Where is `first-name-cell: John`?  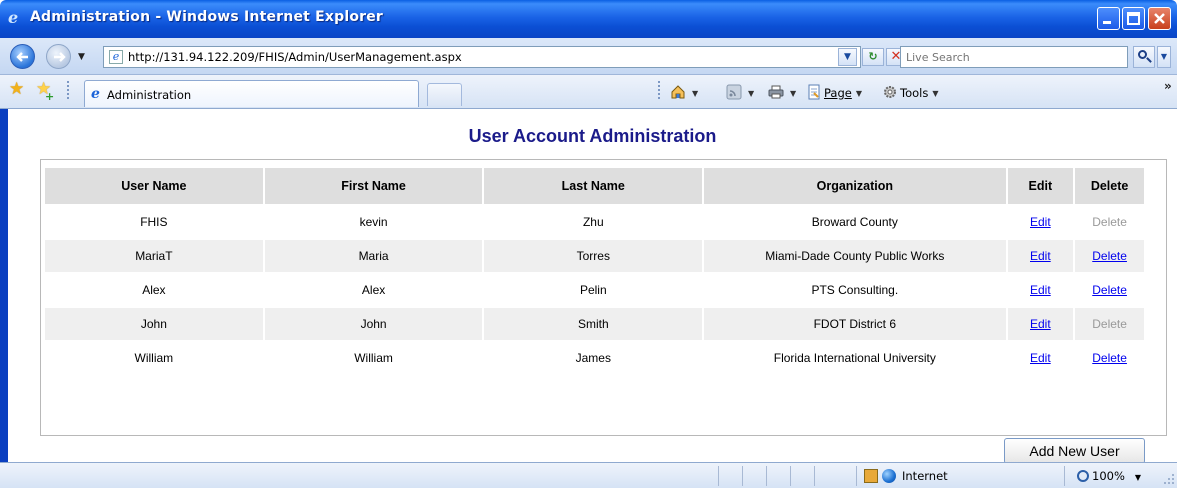 first-name-cell: John is located at coordinates (373, 324).